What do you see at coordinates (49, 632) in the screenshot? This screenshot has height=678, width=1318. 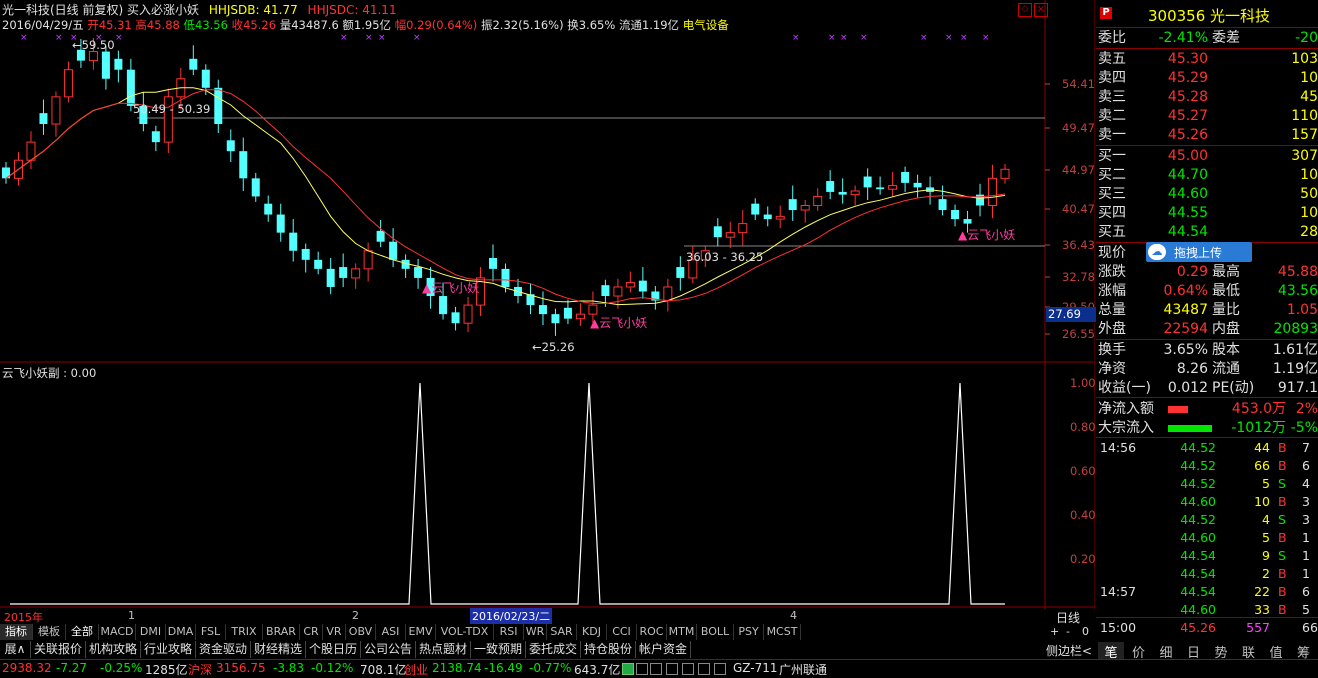 I see `indicator-tab: 模板` at bounding box center [49, 632].